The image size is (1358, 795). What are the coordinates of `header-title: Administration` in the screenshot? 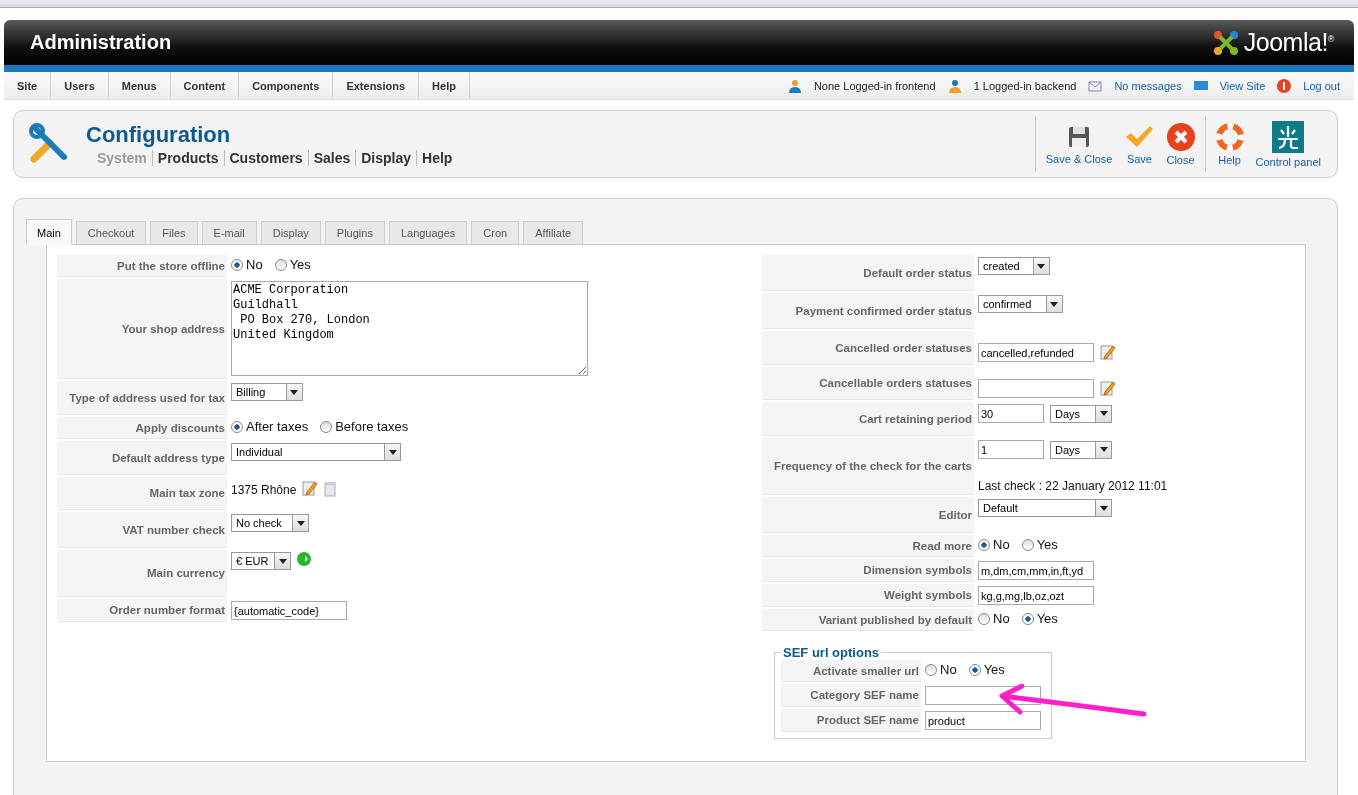 It's located at (101, 42).